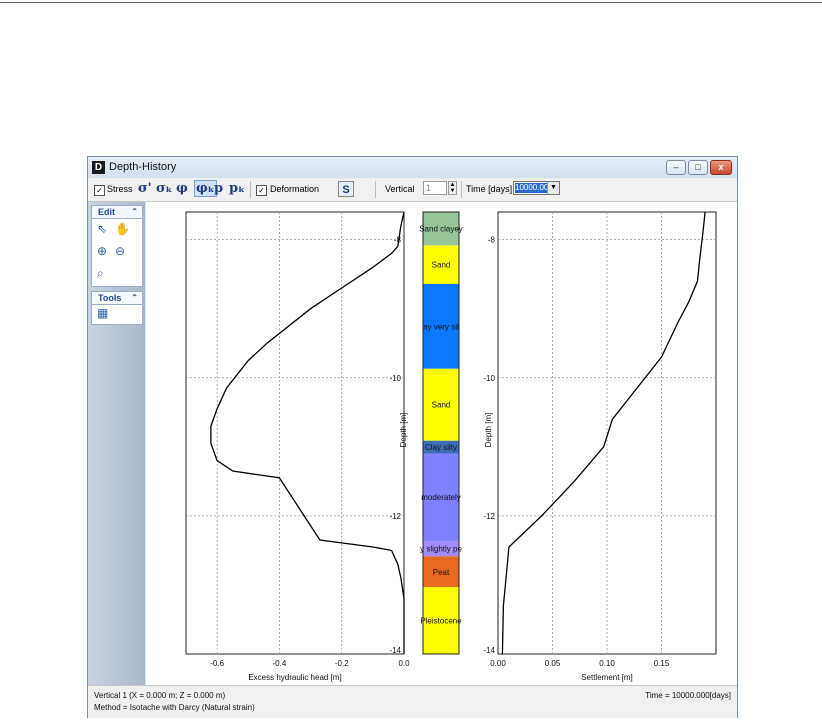  Describe the element at coordinates (120, 189) in the screenshot. I see `stress-label: Stress` at that location.